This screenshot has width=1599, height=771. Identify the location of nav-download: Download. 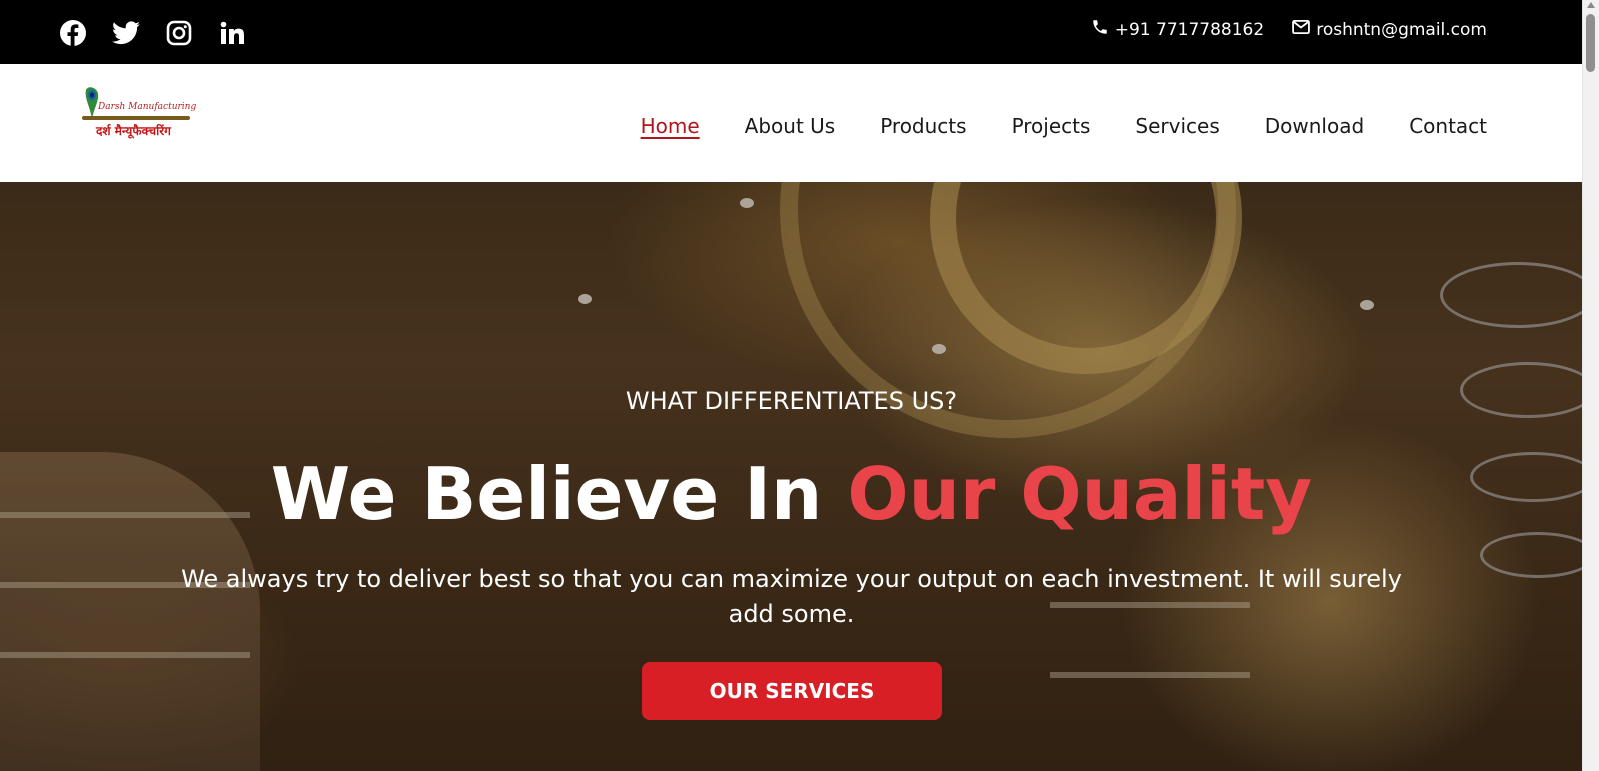
(1314, 126).